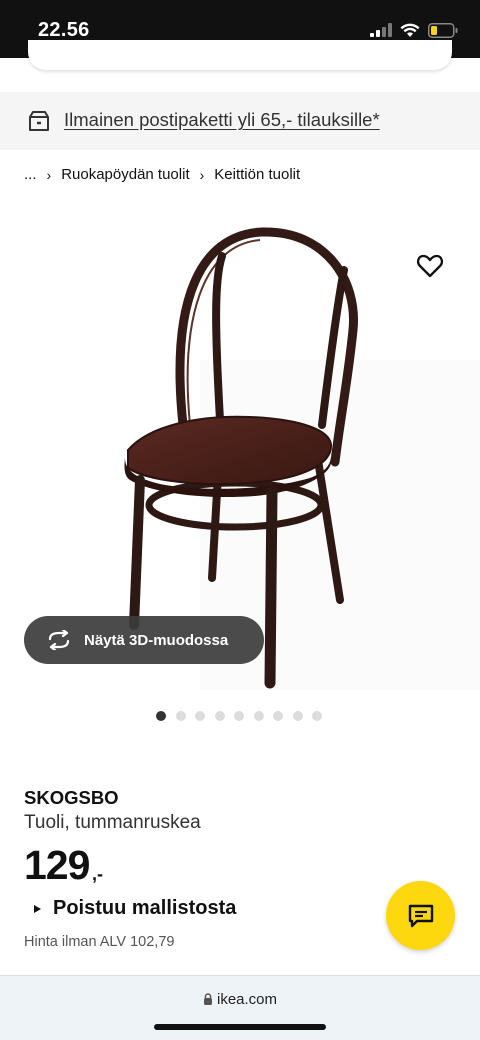 The width and height of the screenshot is (480, 1040). Describe the element at coordinates (99, 942) in the screenshot. I see `price-without-vat: Hinta ilman ALV 102,79` at that location.